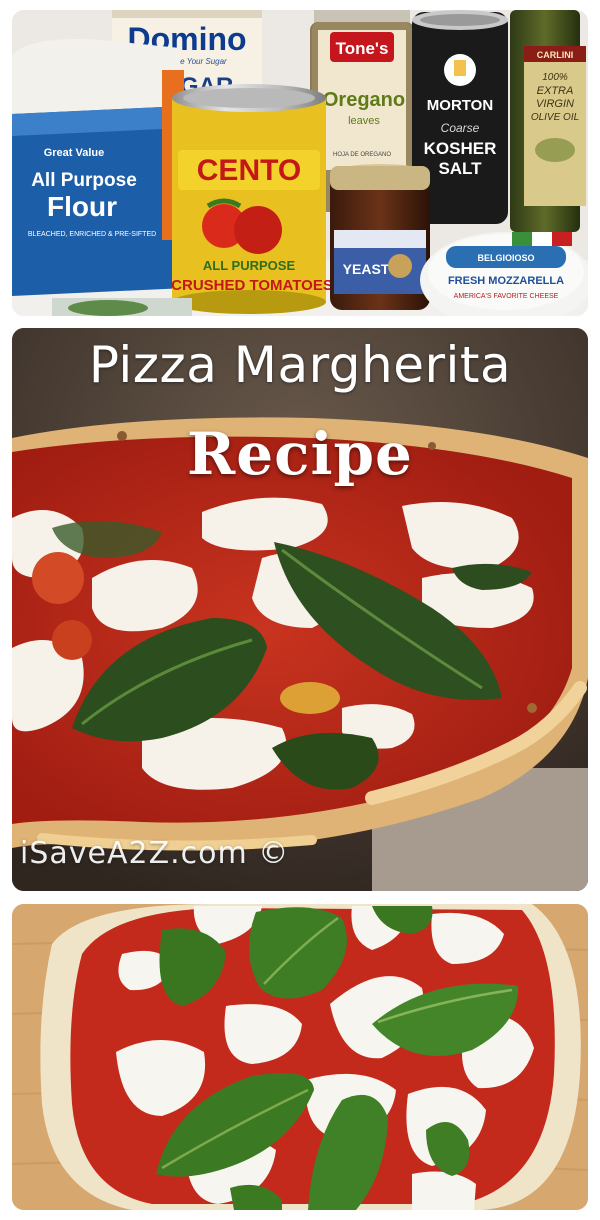 This screenshot has width=600, height=1220. Describe the element at coordinates (505, 258) in the screenshot. I see `svg-text: BELGIOIOSO` at that location.